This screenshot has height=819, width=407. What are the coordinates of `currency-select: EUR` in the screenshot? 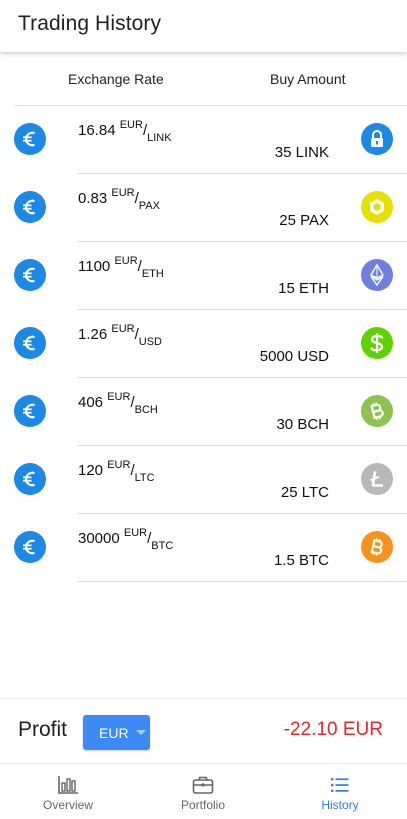 It's located at (116, 732).